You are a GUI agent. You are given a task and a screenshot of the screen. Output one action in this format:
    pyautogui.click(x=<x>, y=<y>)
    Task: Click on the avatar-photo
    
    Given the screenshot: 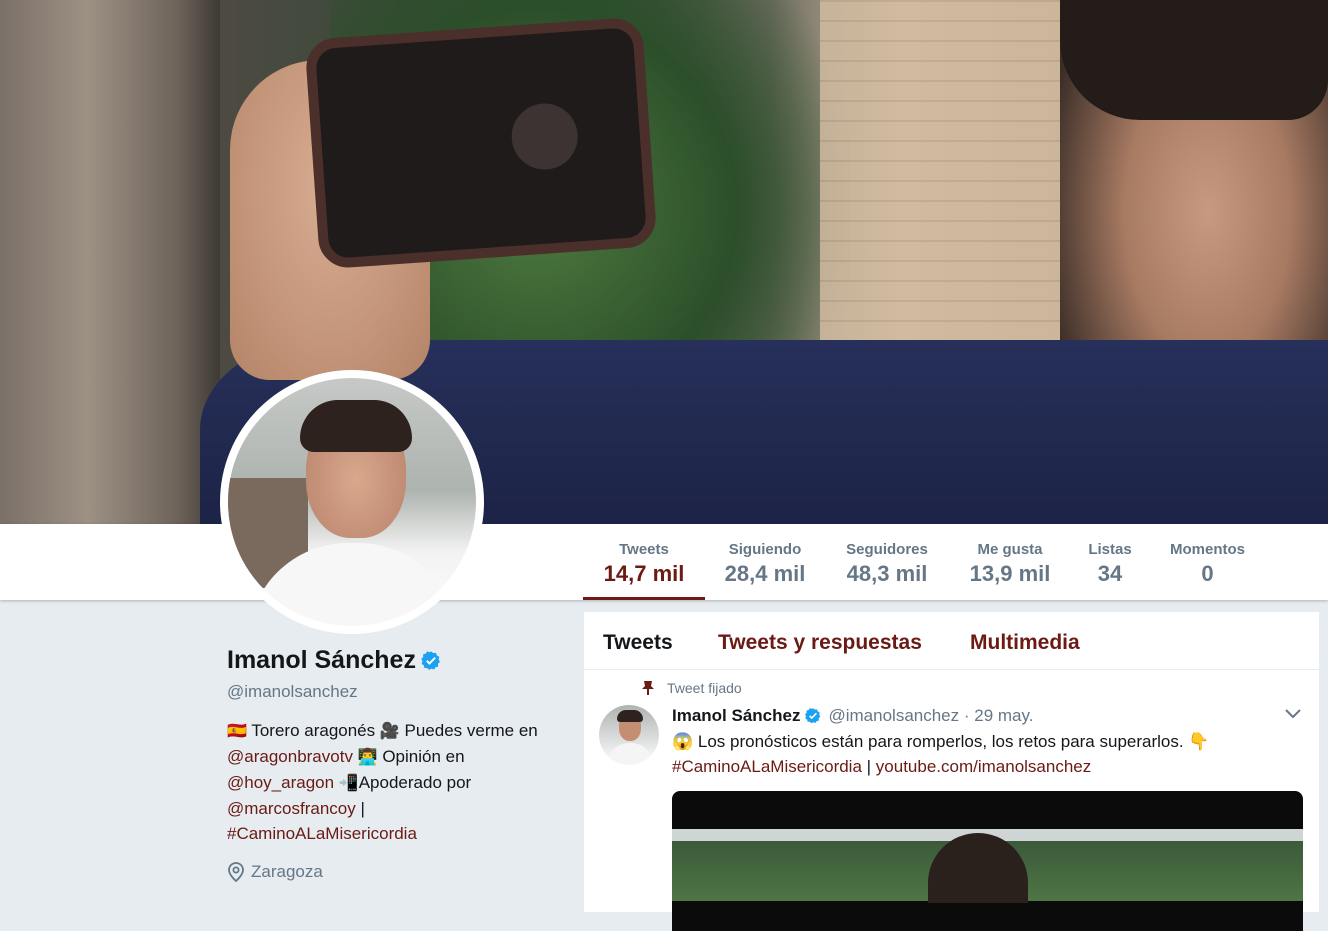 What is the action you would take?
    pyautogui.click(x=352, y=502)
    